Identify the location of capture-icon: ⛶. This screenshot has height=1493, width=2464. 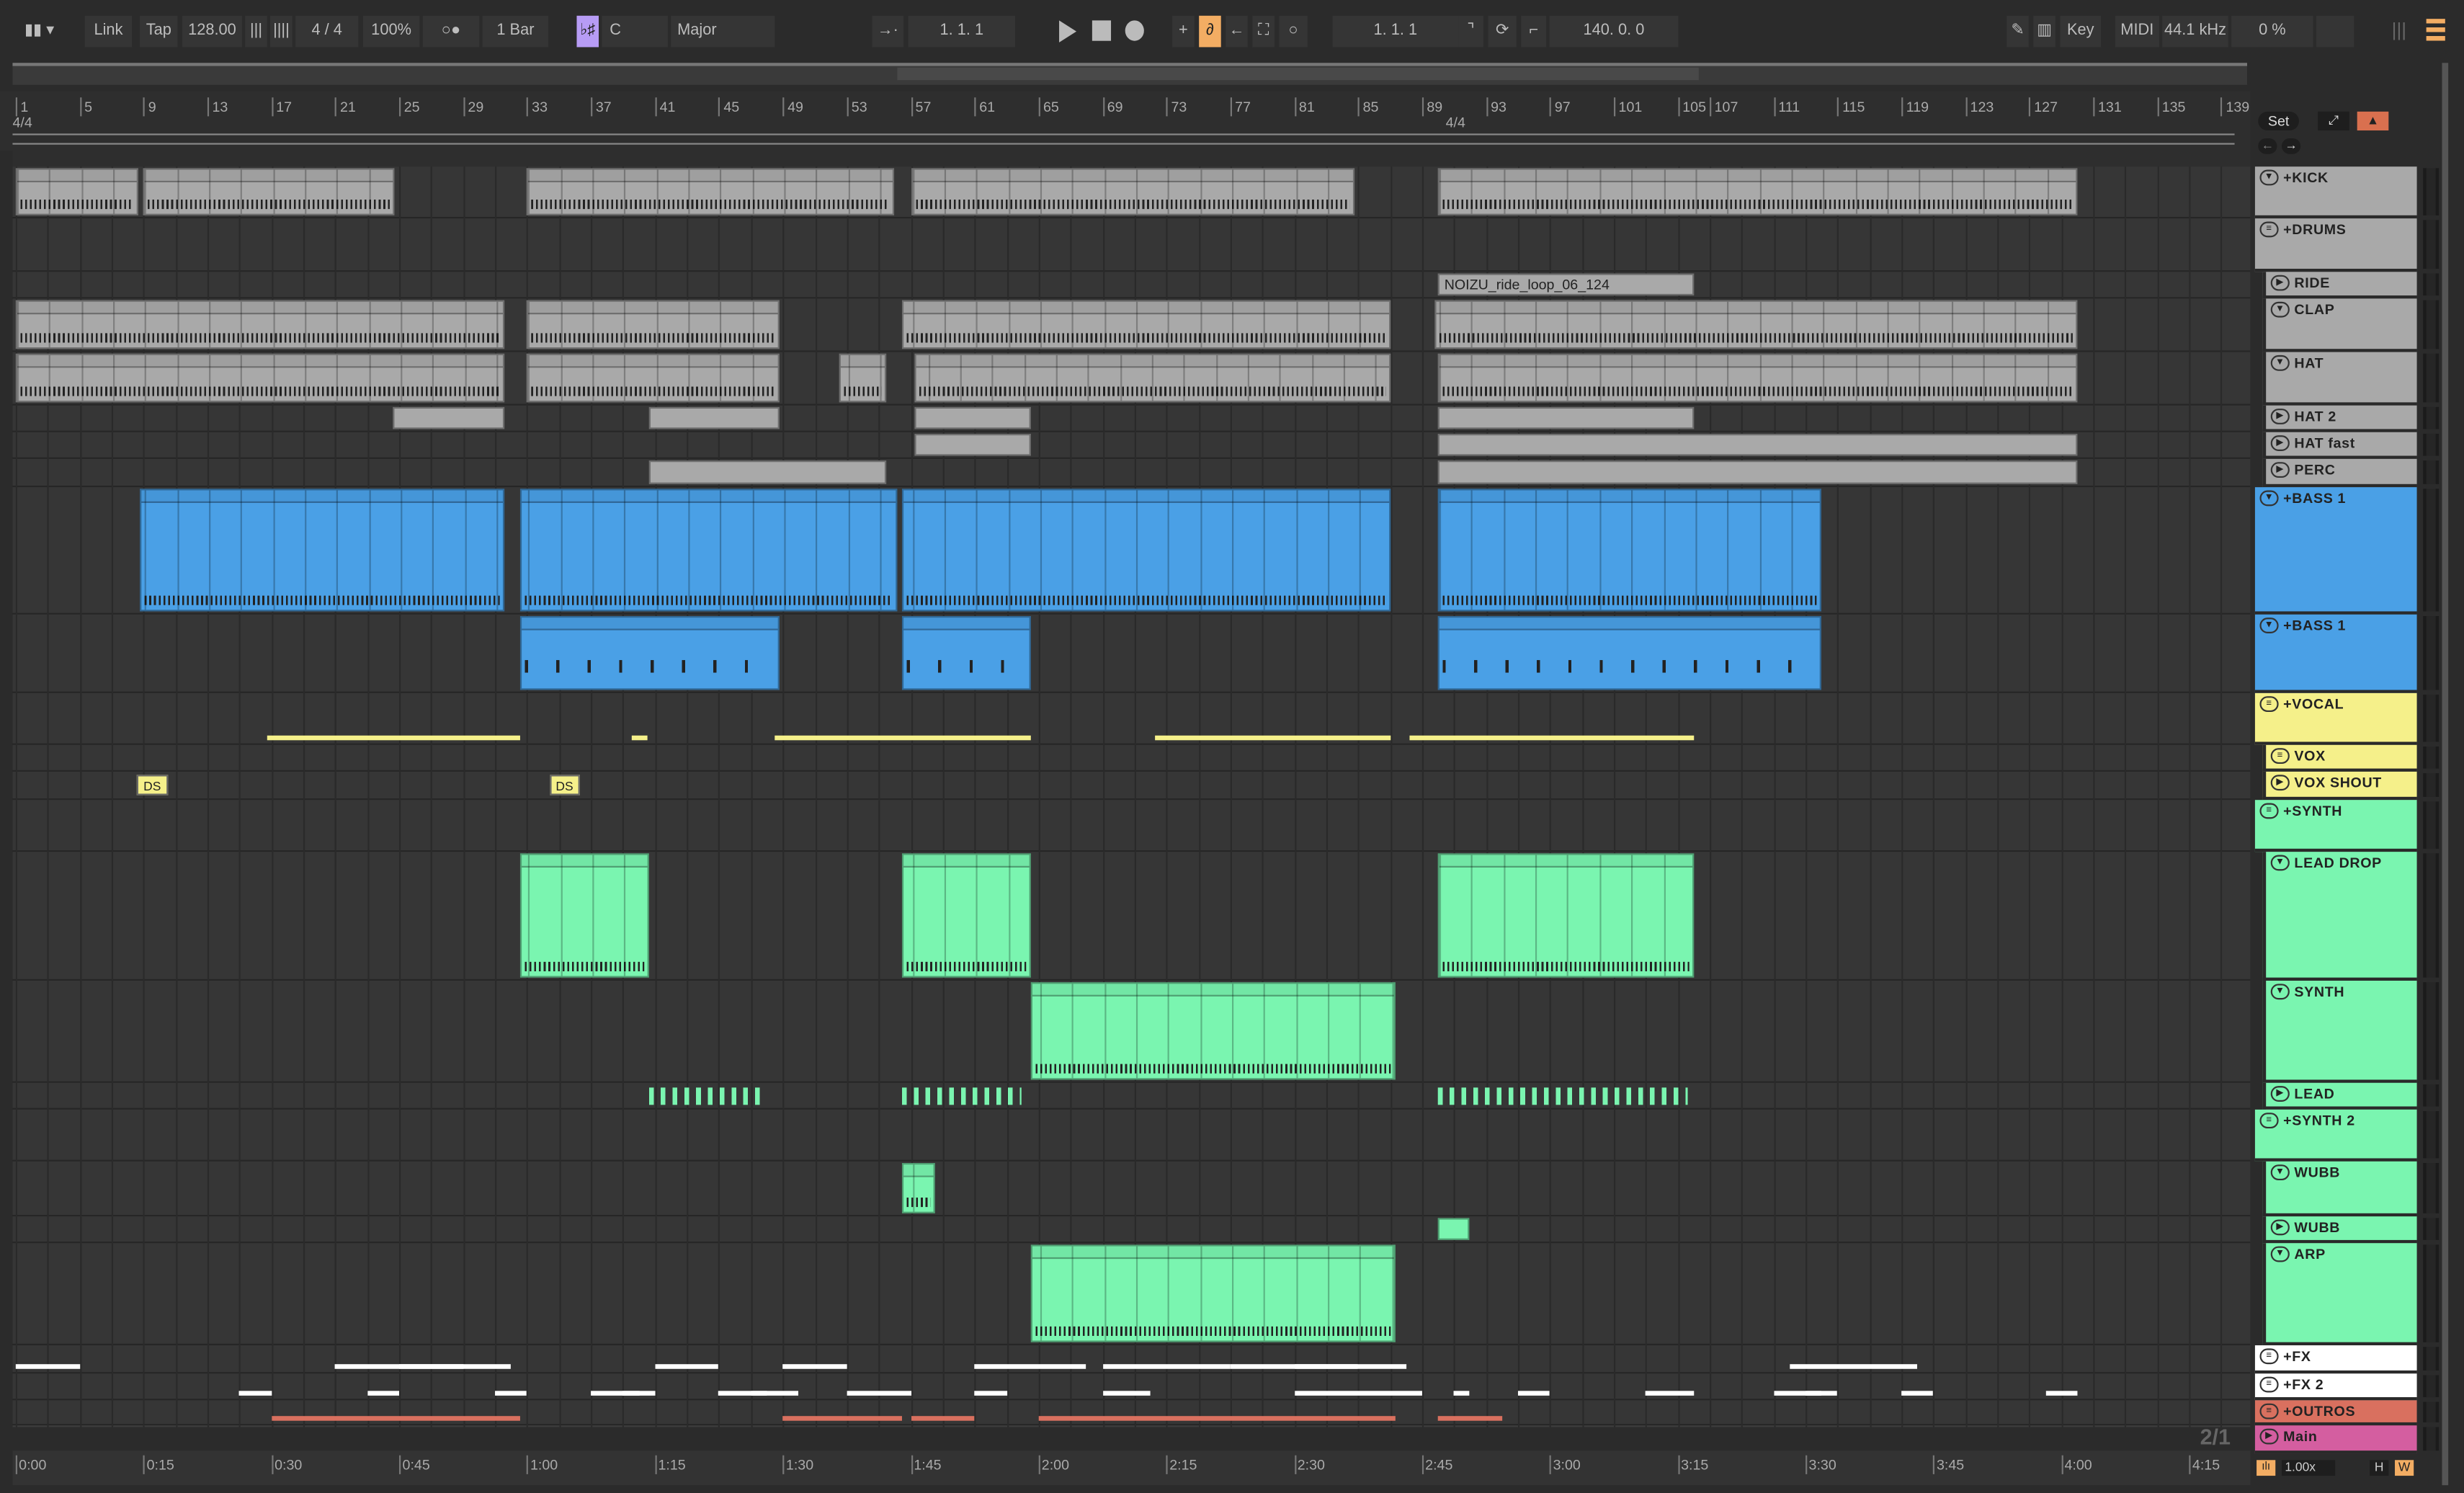
(1263, 31).